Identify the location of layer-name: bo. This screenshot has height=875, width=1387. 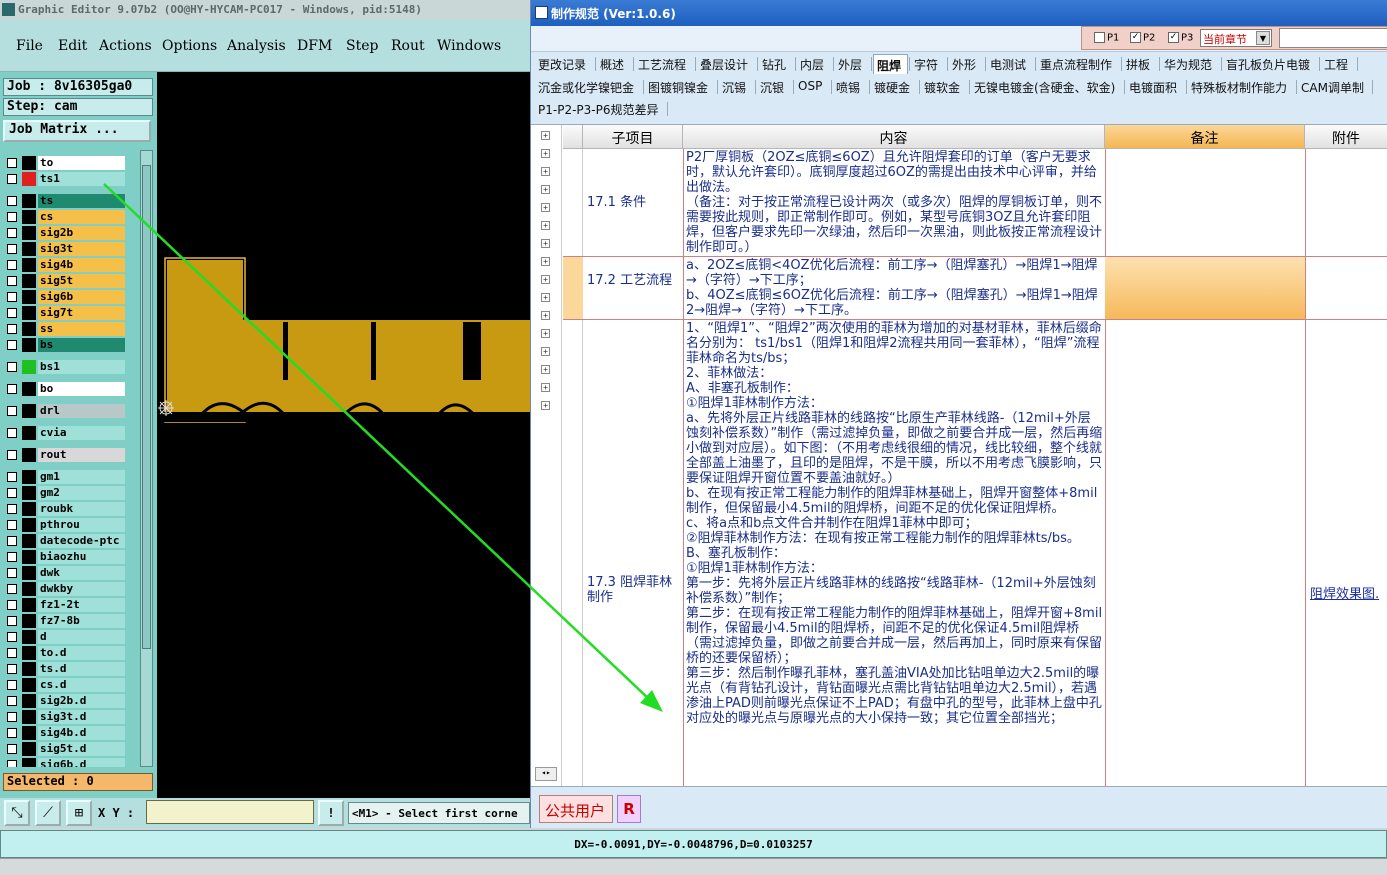
(81, 389).